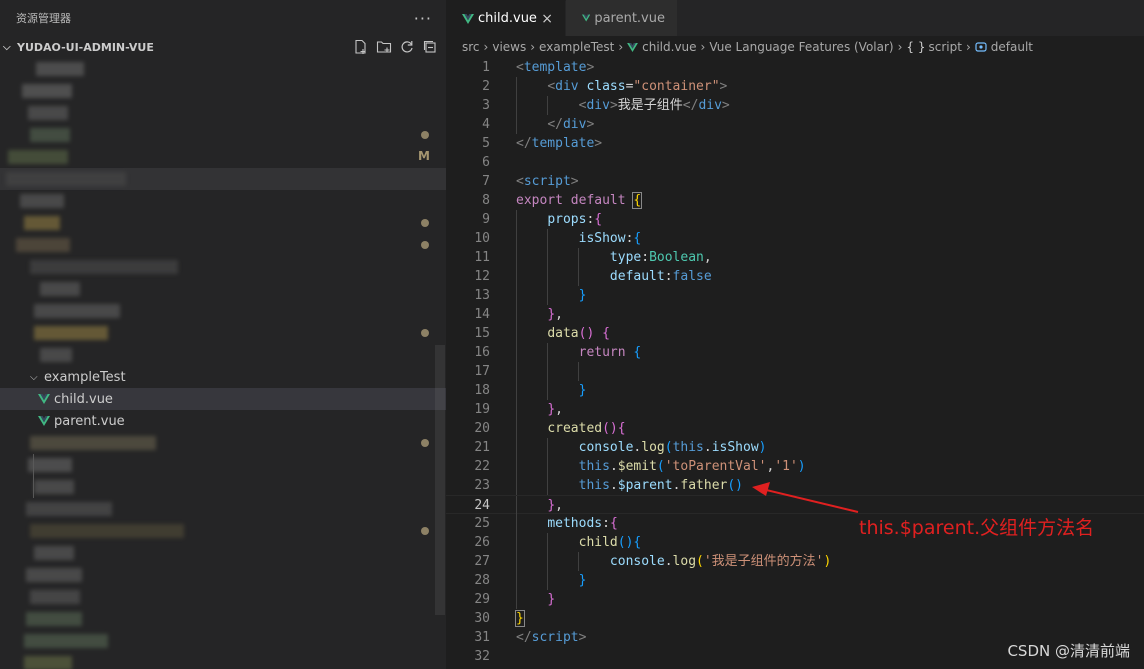 The width and height of the screenshot is (1144, 669). What do you see at coordinates (482, 371) in the screenshot?
I see `line-number: 17` at bounding box center [482, 371].